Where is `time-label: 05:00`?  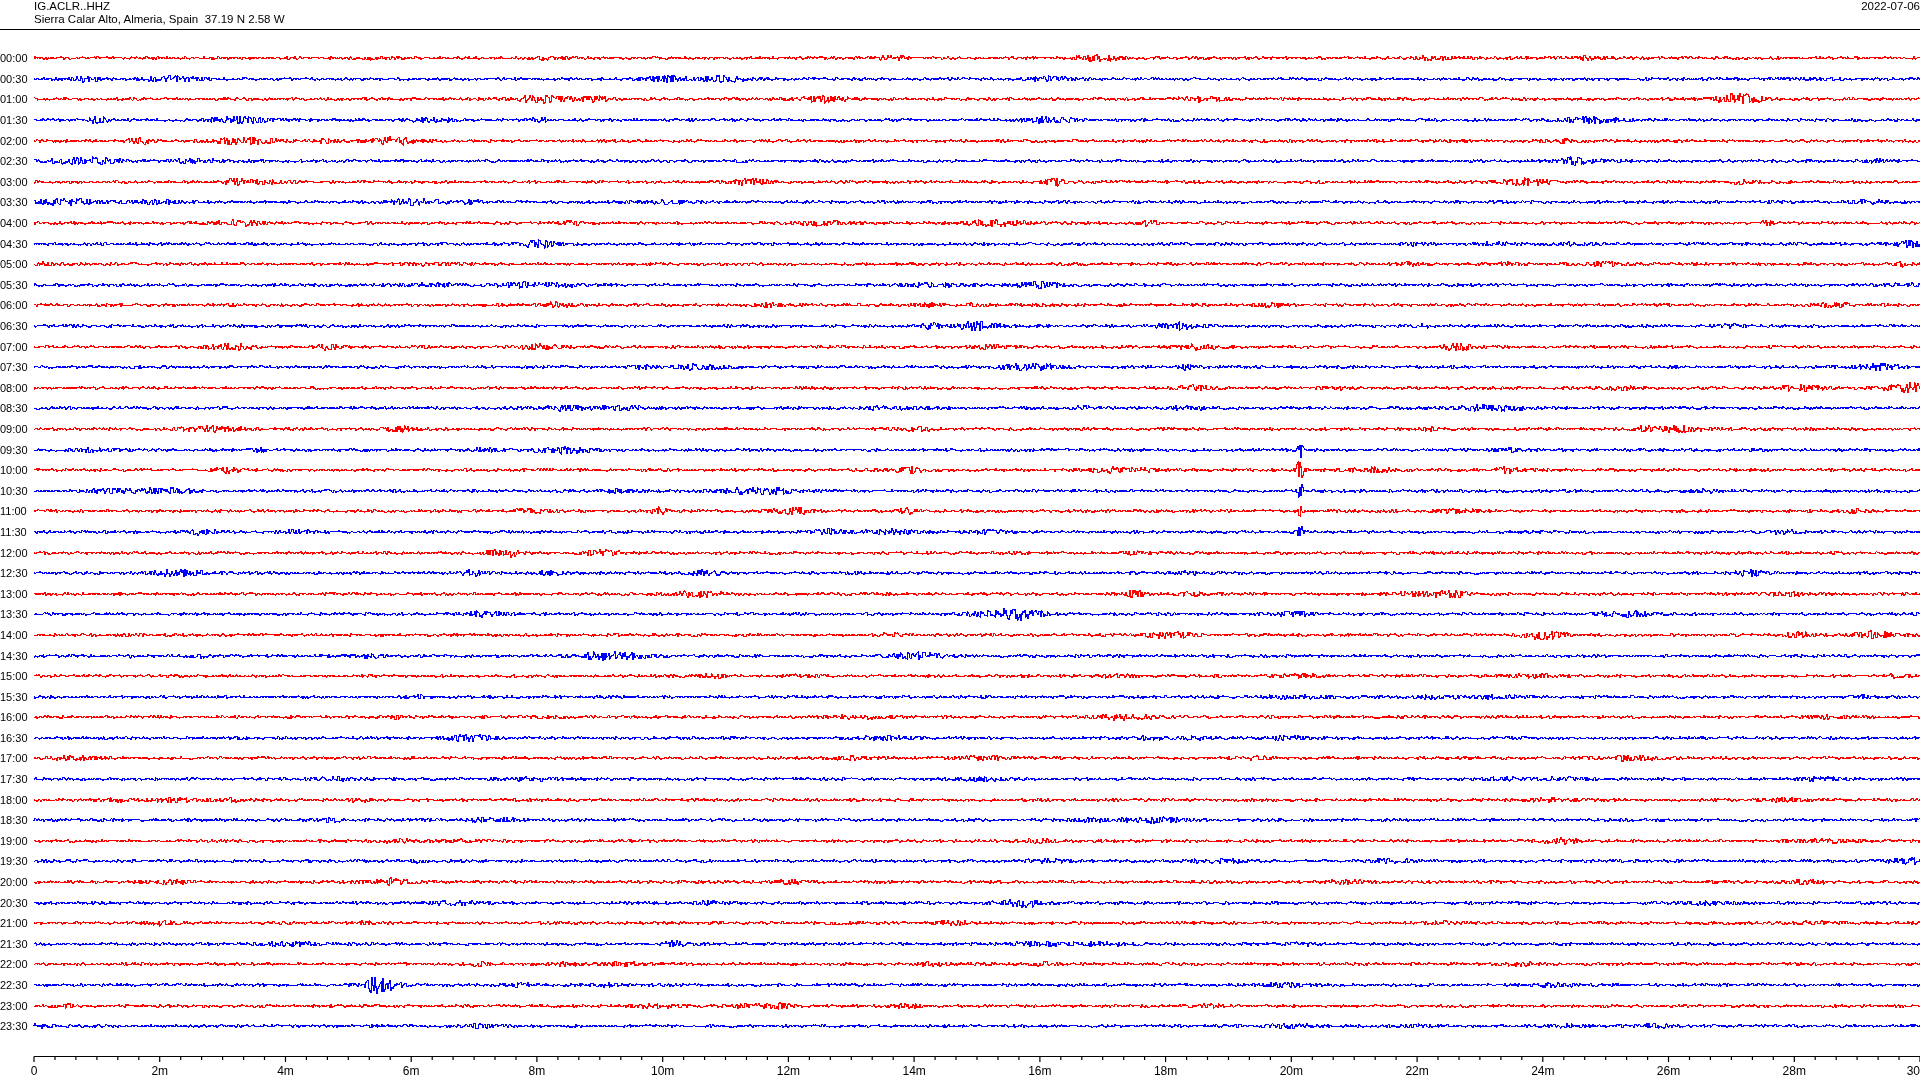
time-label: 05:00 is located at coordinates (14, 264).